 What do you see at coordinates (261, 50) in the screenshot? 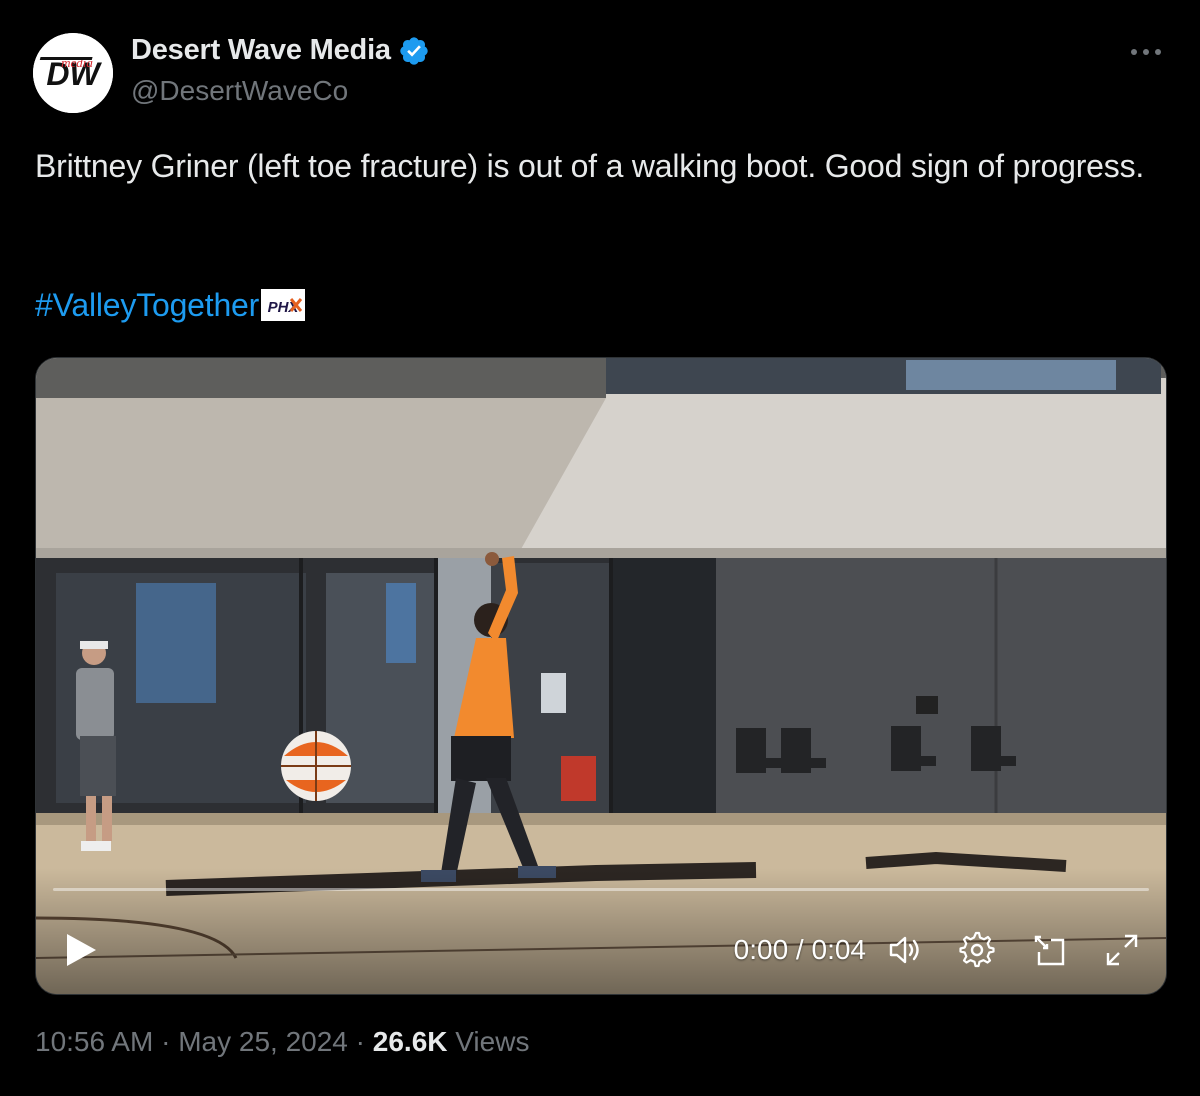
I see `author-display-name: Desert Wave Media` at bounding box center [261, 50].